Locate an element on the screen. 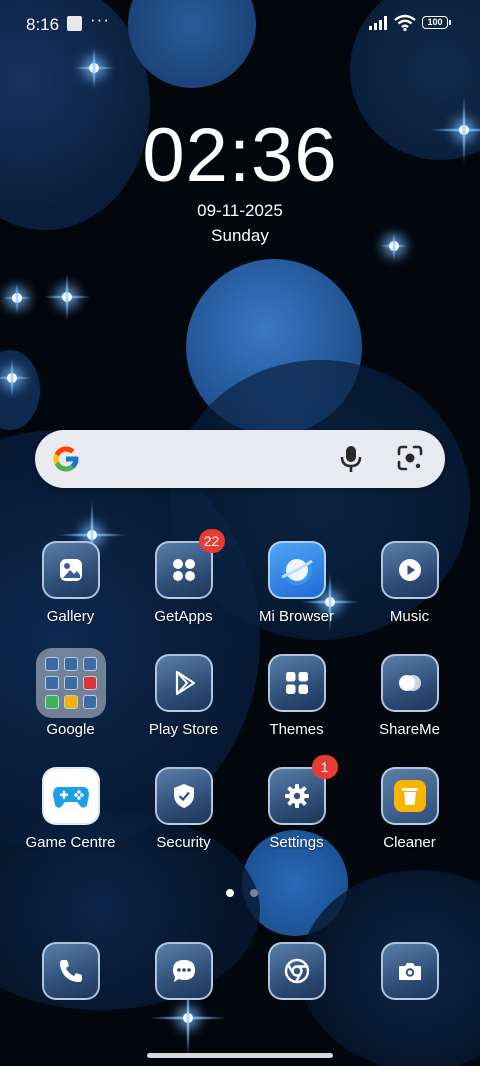 Image resolution: width=480 pixels, height=1066 pixels. app-label: Mi Browser is located at coordinates (296, 616).